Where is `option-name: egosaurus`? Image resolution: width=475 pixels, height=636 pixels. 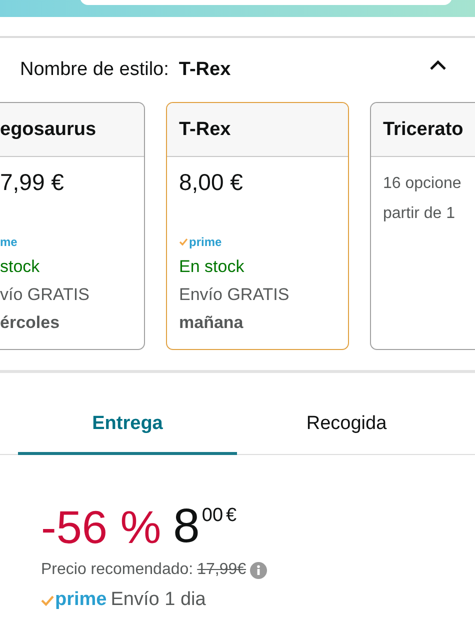 option-name: egosaurus is located at coordinates (48, 129).